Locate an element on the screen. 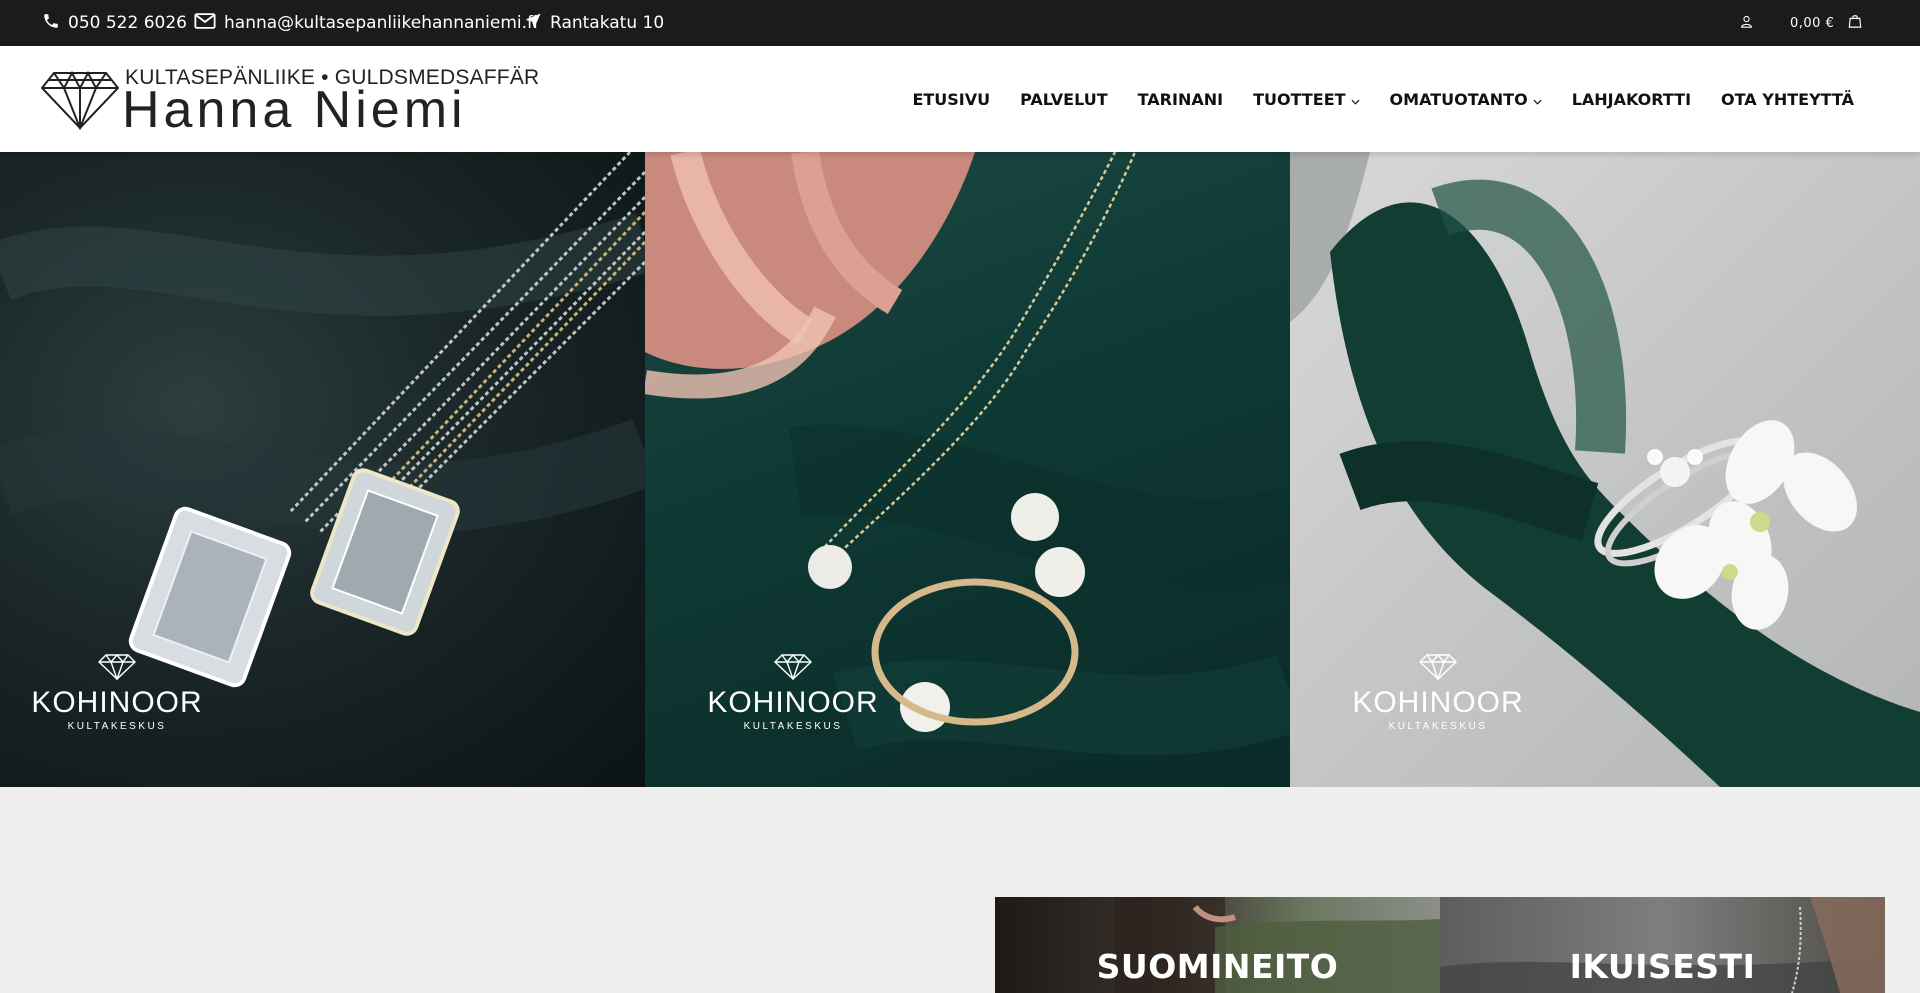 The height and width of the screenshot is (993, 1920). nav-item-label: ETUSIVU is located at coordinates (951, 99).